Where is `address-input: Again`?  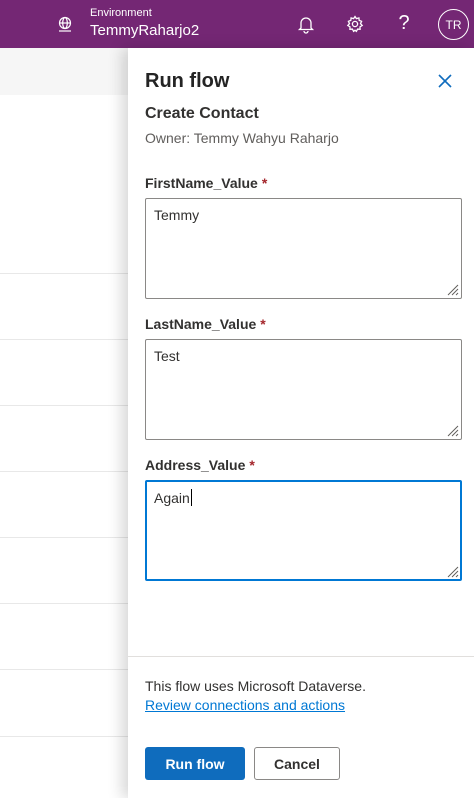 address-input: Again is located at coordinates (303, 530).